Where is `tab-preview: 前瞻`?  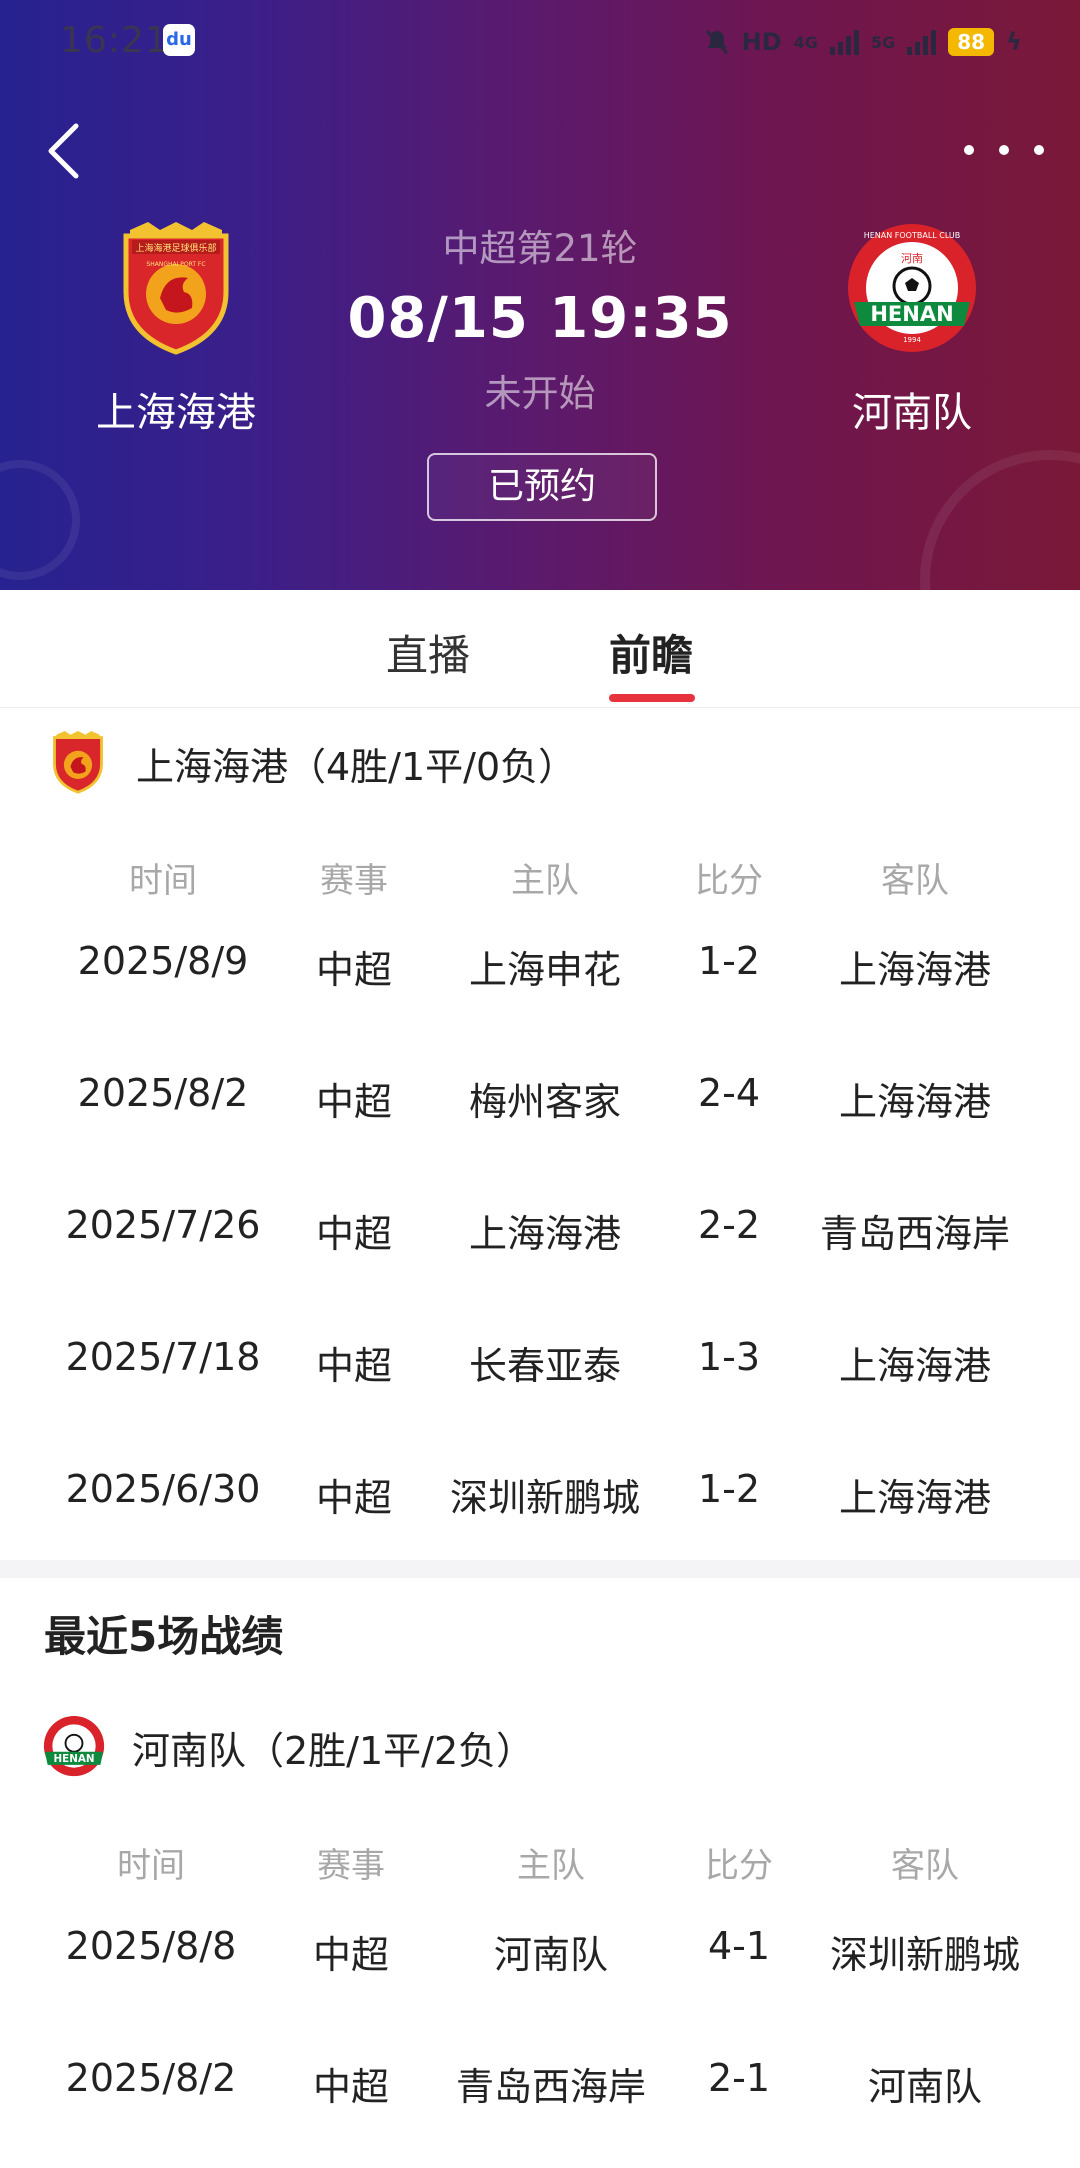 tab-preview: 前瞻 is located at coordinates (651, 652).